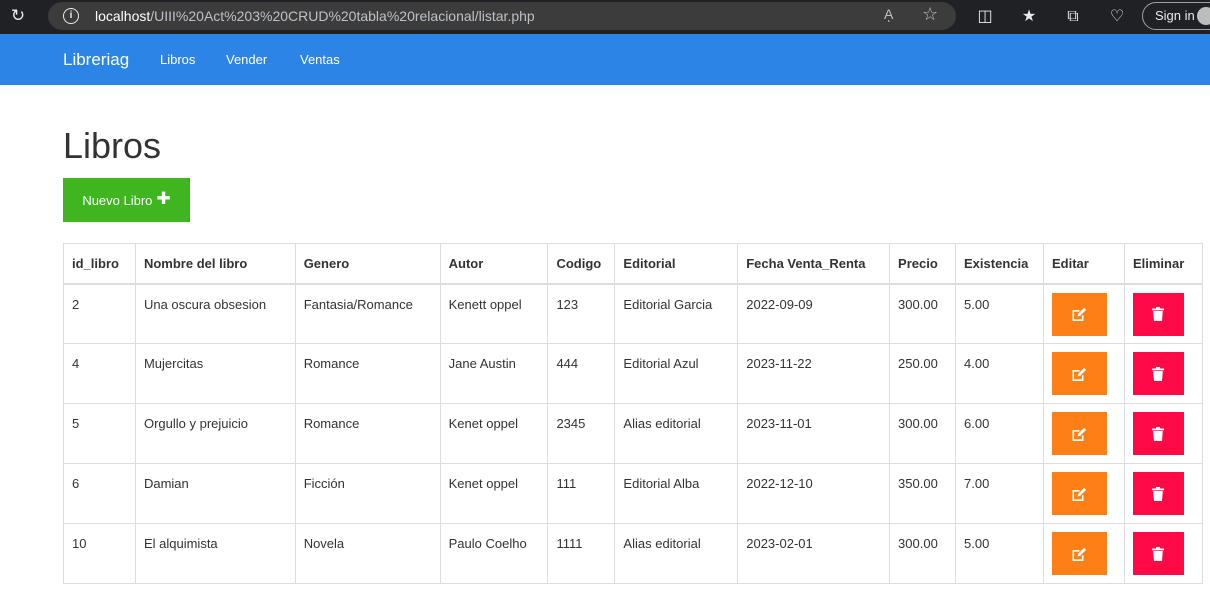  What do you see at coordinates (676, 264) in the screenshot?
I see `col-header-publisher: Editorial` at bounding box center [676, 264].